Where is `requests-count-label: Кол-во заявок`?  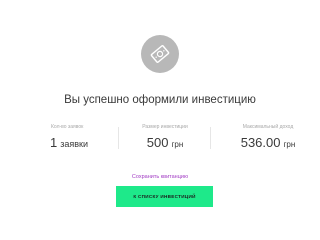
requests-count-label: Кол-во заявок is located at coordinates (67, 127).